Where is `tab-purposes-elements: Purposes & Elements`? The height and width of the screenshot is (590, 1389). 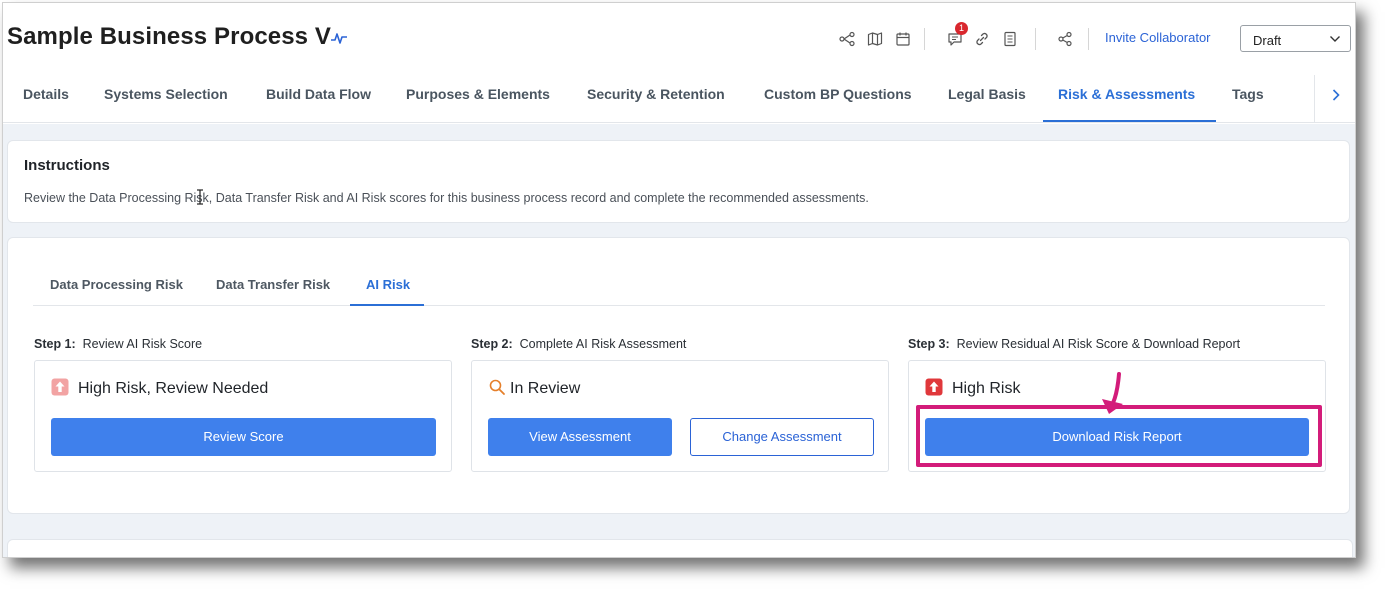
tab-purposes-elements: Purposes & Elements is located at coordinates (478, 94).